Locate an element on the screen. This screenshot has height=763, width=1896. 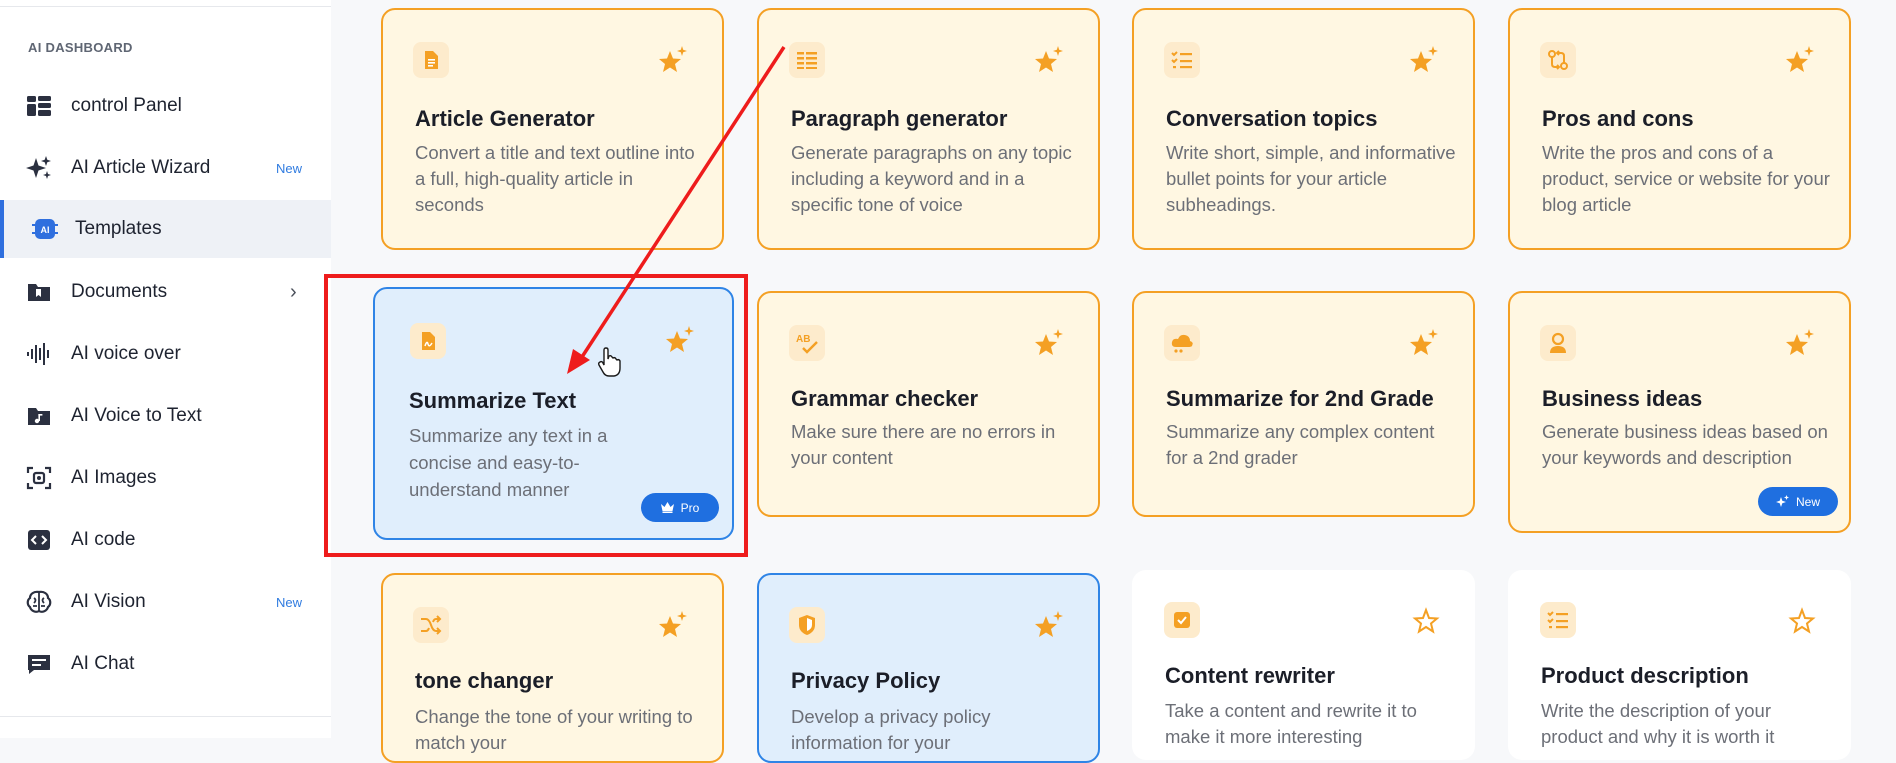
sidebar-item-templates: AI Templates is located at coordinates (165, 229).